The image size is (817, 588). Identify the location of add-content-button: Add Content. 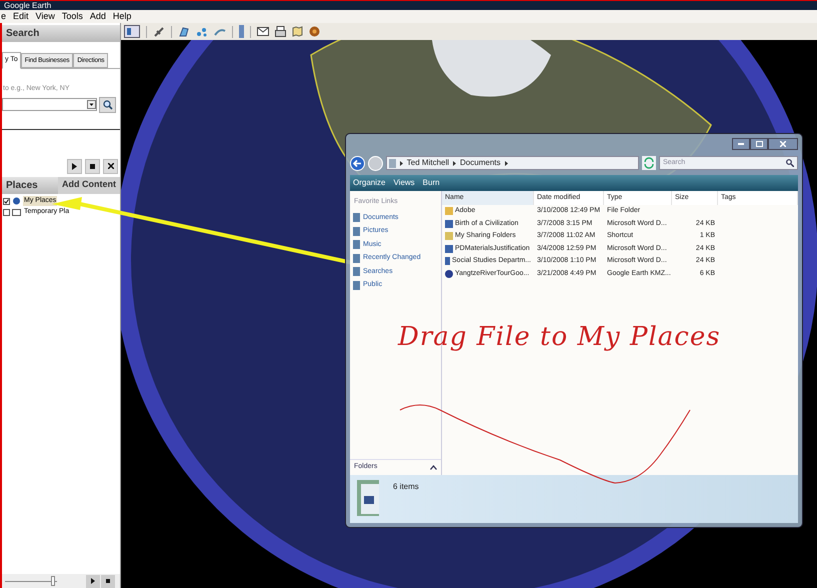
(89, 185).